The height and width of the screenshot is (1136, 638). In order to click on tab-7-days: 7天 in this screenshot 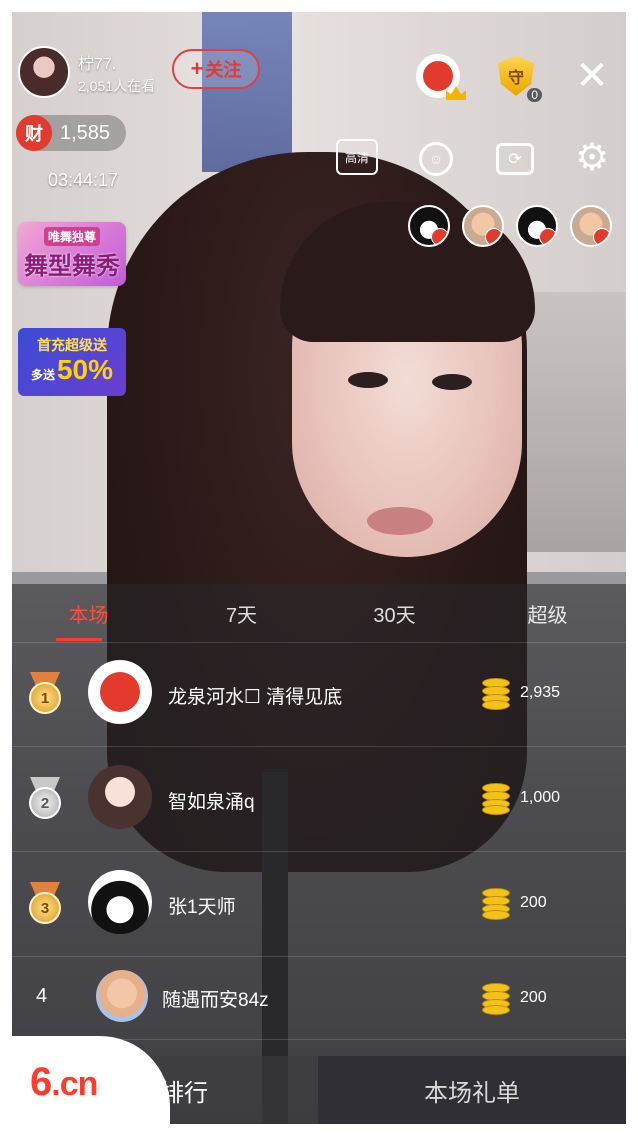, I will do `click(241, 613)`.